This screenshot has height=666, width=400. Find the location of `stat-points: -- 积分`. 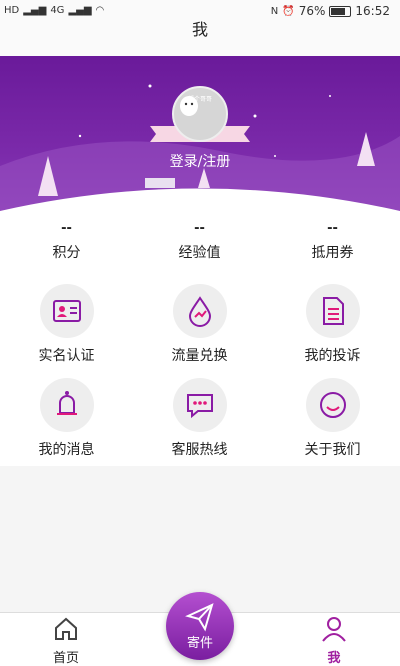

stat-points: -- 积分 is located at coordinates (66, 242).